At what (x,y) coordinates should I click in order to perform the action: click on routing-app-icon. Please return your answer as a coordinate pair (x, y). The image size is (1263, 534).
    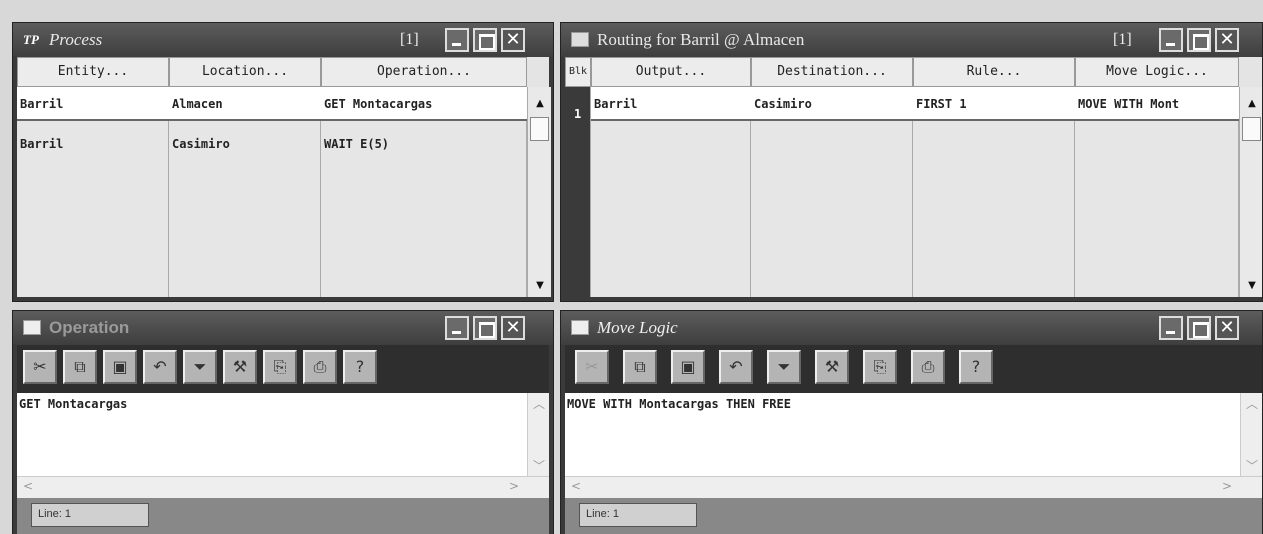
    Looking at the image, I should click on (580, 39).